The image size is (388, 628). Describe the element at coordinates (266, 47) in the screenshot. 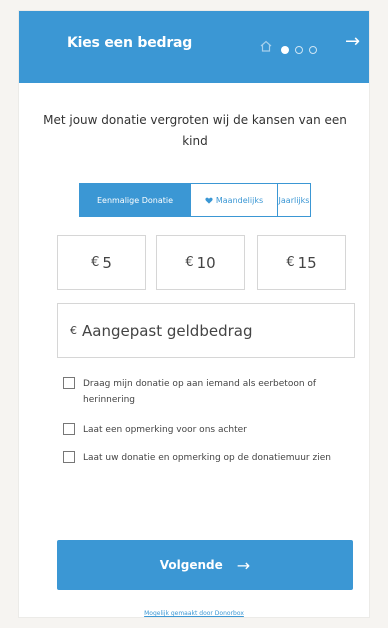

I see `home-icon` at that location.